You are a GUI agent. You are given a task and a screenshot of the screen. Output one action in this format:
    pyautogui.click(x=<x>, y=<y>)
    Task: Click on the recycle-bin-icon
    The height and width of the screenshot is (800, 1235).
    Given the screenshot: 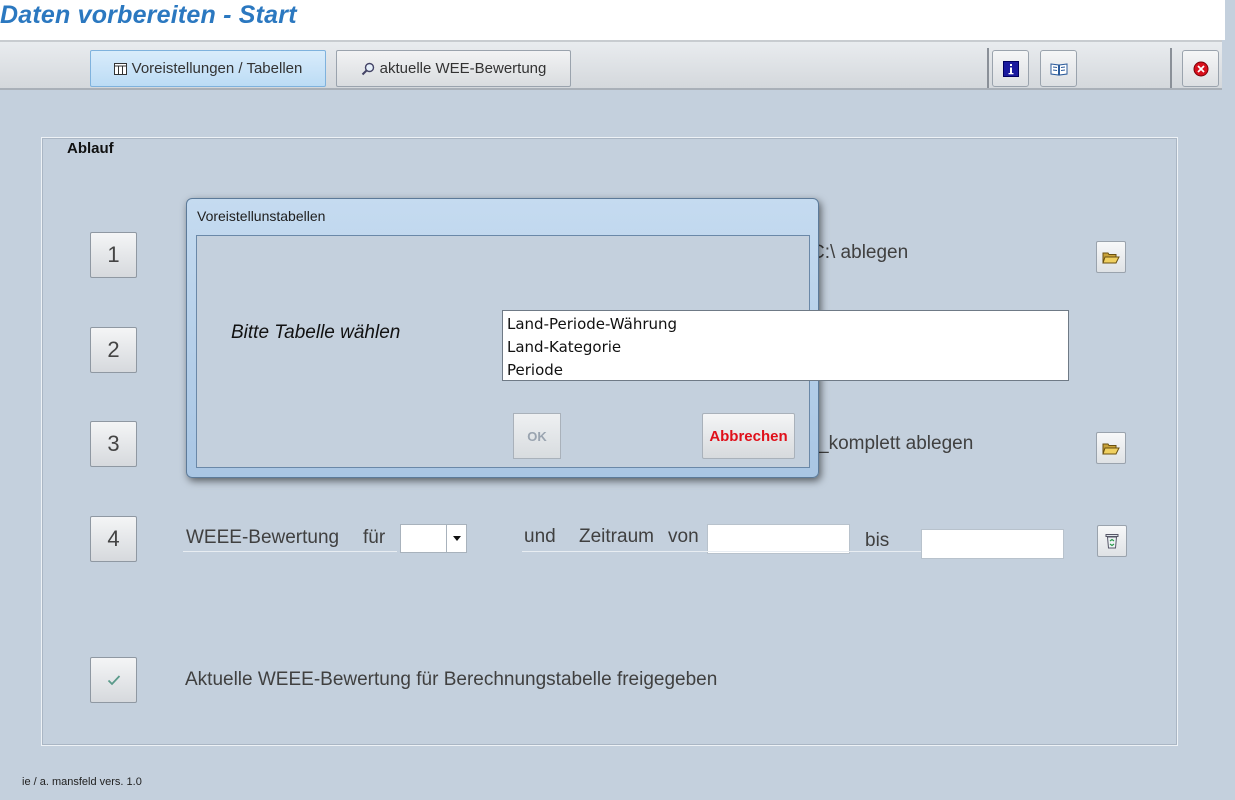 What is the action you would take?
    pyautogui.click(x=1112, y=541)
    